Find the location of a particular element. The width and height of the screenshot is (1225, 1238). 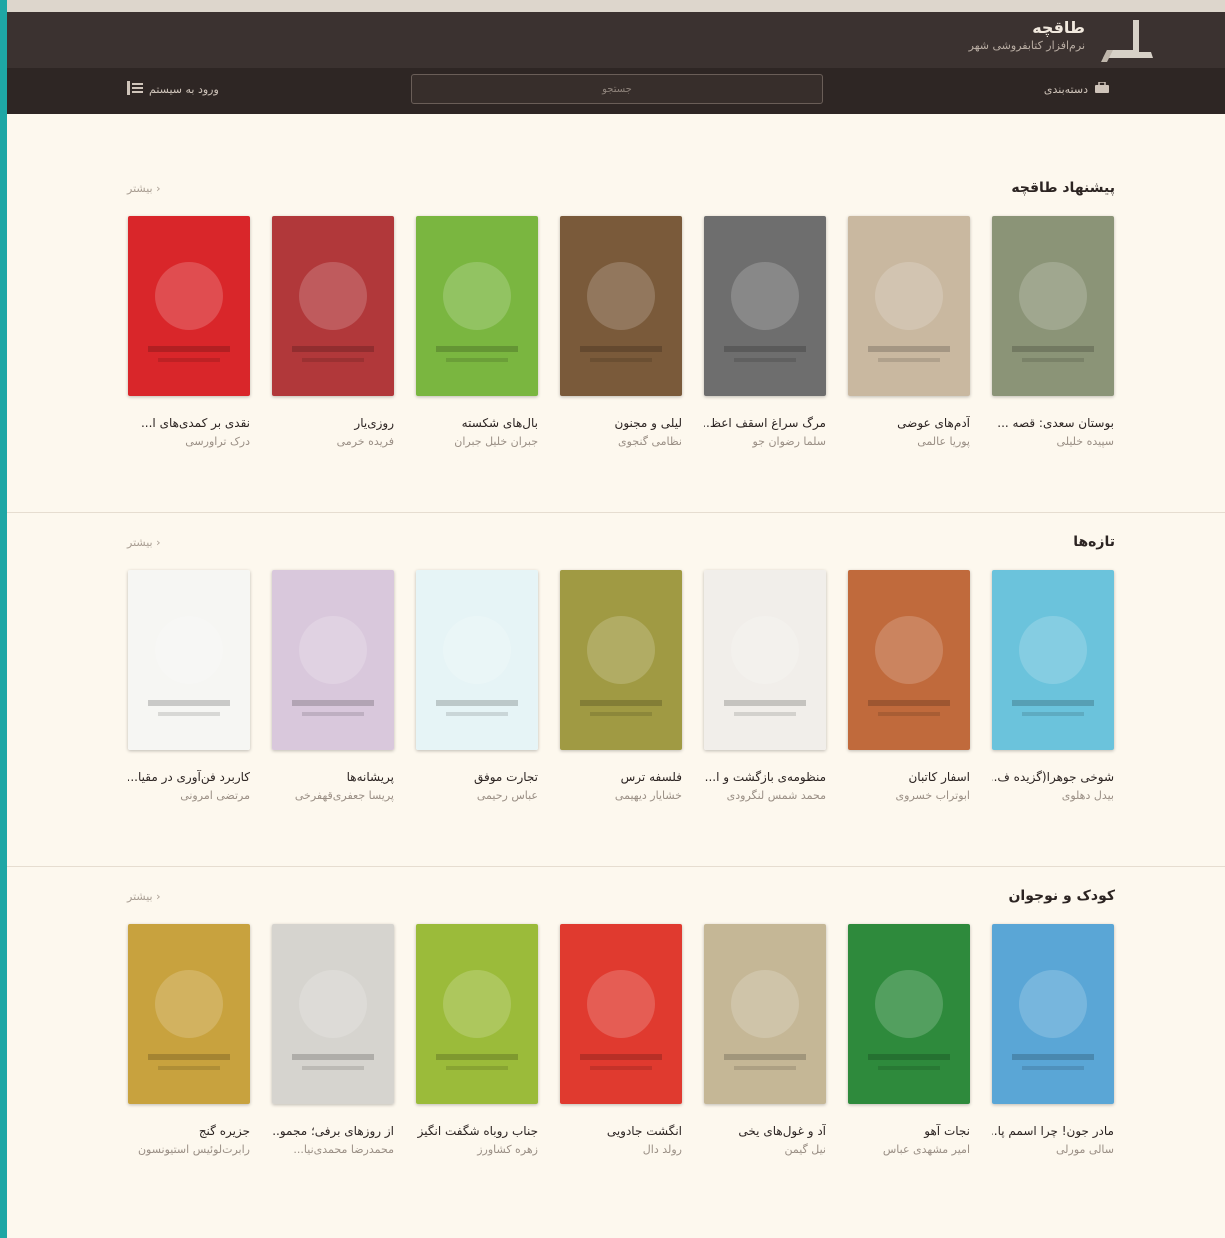

book-card: انگشت جادویی رولد دال is located at coordinates (621, 1040).